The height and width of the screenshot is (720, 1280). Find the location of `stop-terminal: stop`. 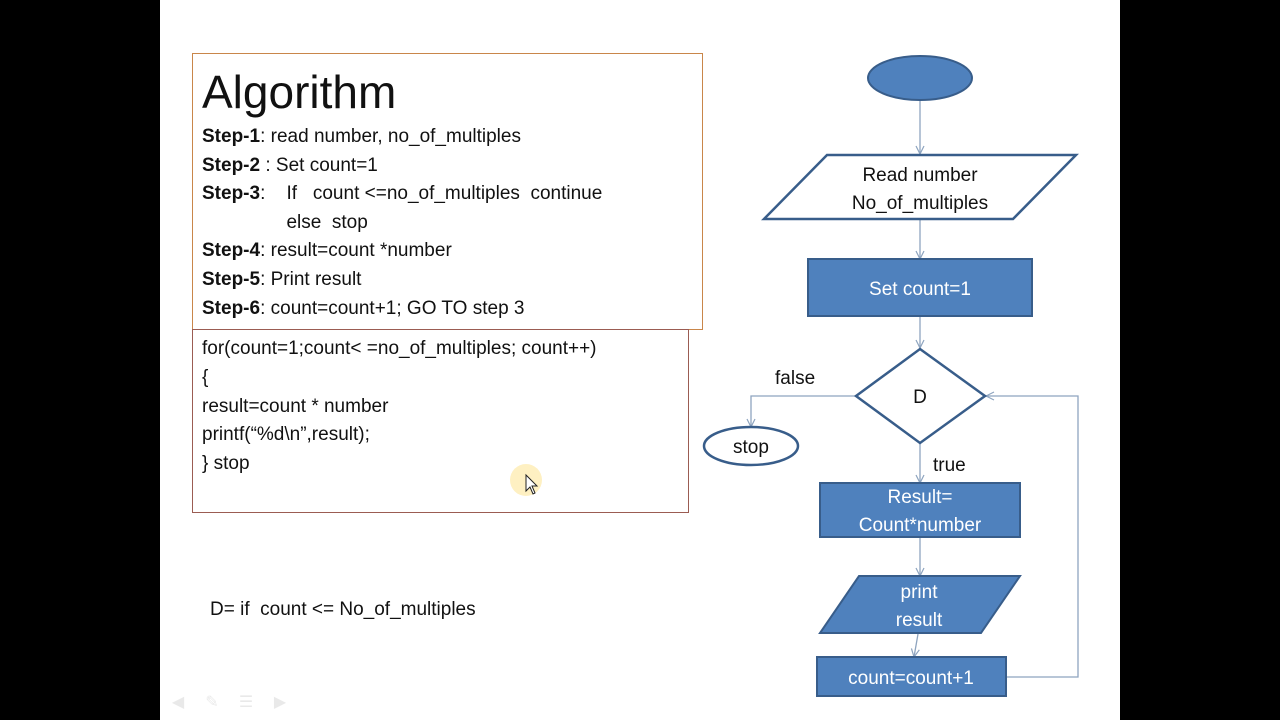

stop-terminal: stop is located at coordinates (751, 446).